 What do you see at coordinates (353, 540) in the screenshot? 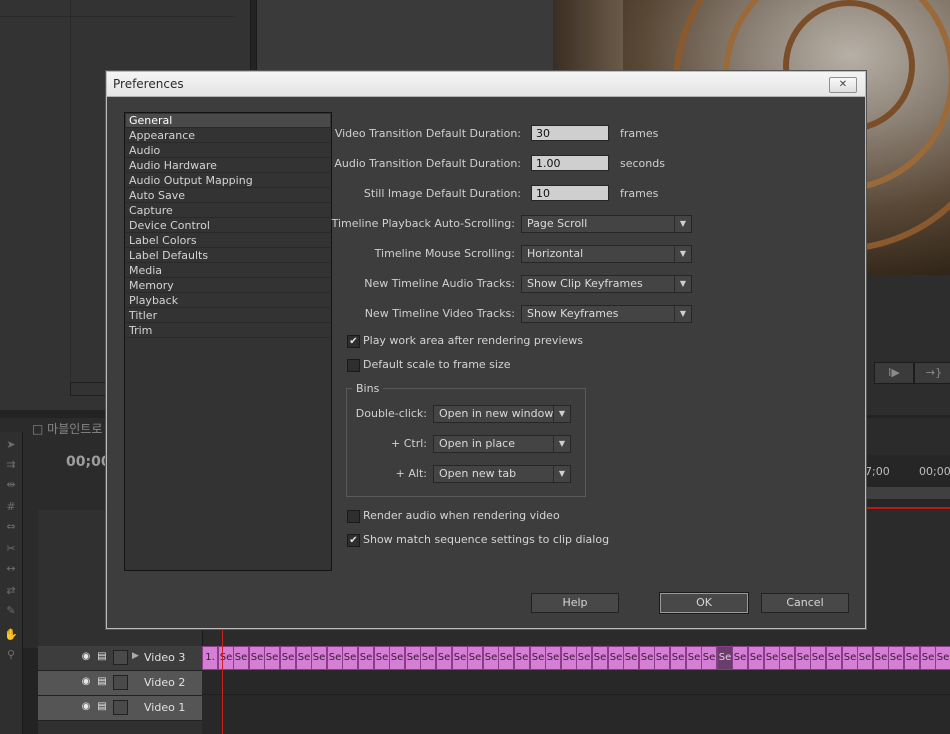
I see `match-sequence-checkbox: ✔` at bounding box center [353, 540].